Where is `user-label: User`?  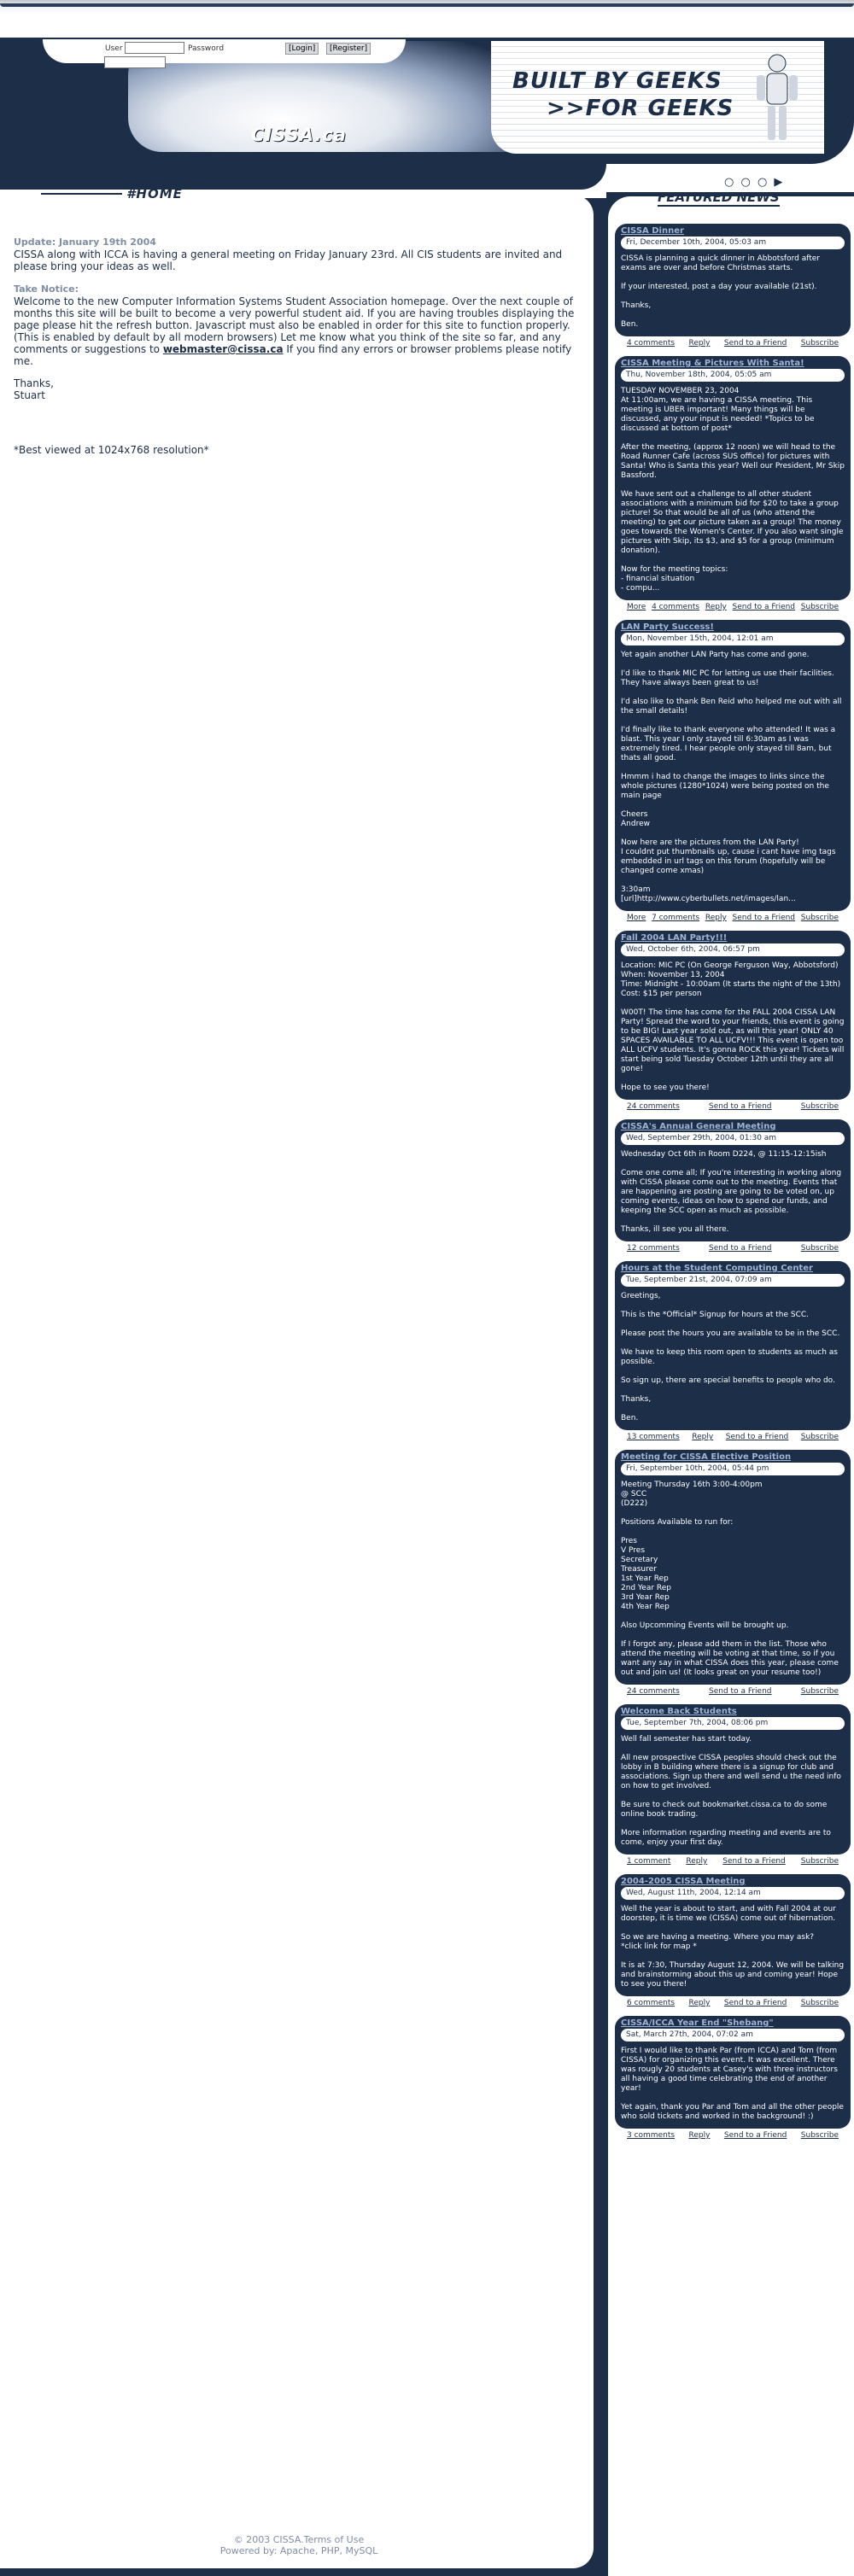 user-label: User is located at coordinates (114, 48).